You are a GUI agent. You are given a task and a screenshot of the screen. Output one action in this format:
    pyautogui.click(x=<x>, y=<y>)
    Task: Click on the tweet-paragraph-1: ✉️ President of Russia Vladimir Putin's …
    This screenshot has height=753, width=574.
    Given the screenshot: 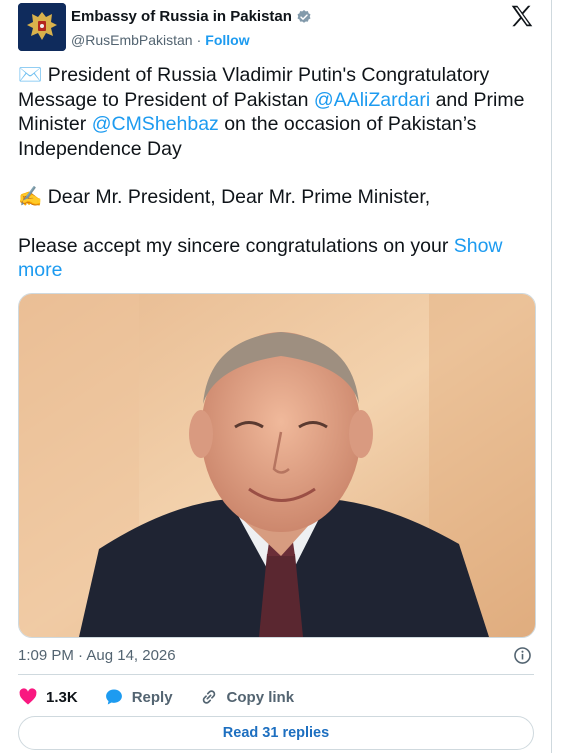 What is the action you would take?
    pyautogui.click(x=273, y=112)
    